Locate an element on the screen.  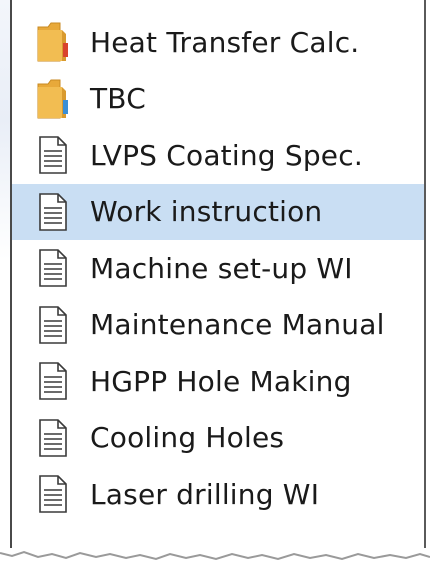
file-list-item: LVPS Coating Spec. is located at coordinates (218, 155).